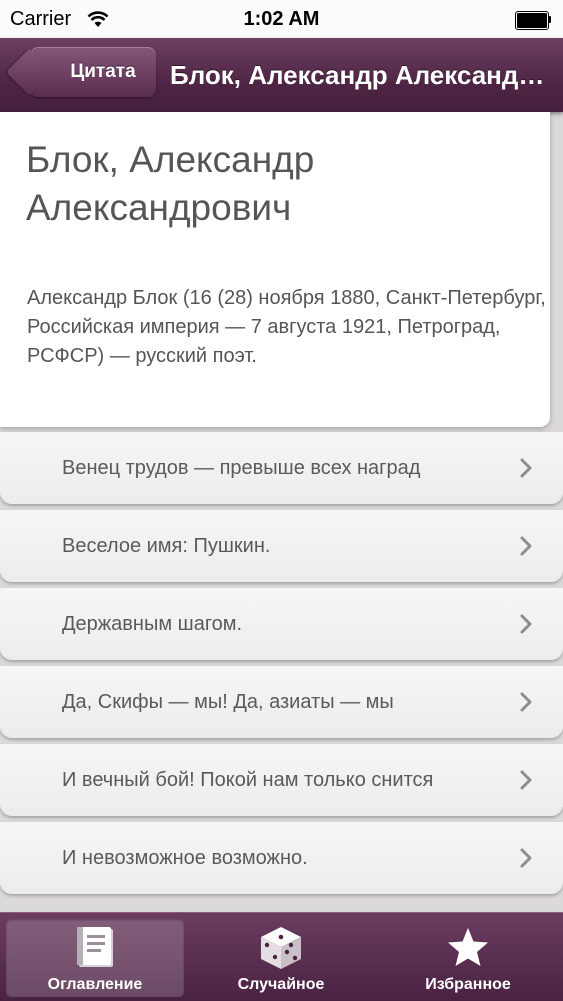 The width and height of the screenshot is (563, 1001). I want to click on quote-list-item: И вечный бой! Покой нам только снится, so click(281, 780).